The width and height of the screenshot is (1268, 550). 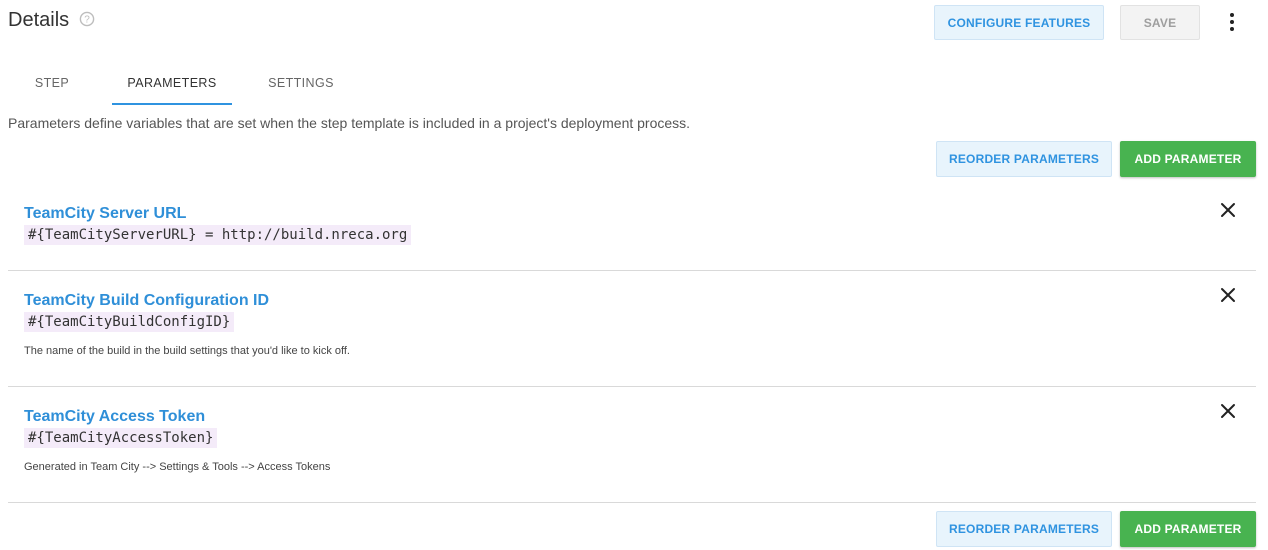 I want to click on parameter-variable: #{TeamCityAccessToken}, so click(x=121, y=438).